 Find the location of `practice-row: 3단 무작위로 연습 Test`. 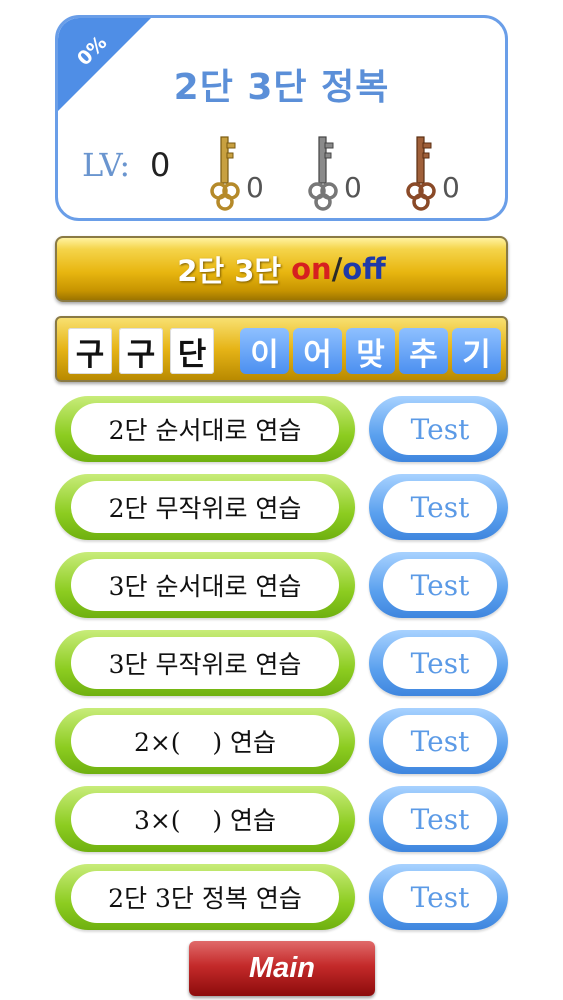

practice-row: 3단 무작위로 연습 Test is located at coordinates (281, 663).